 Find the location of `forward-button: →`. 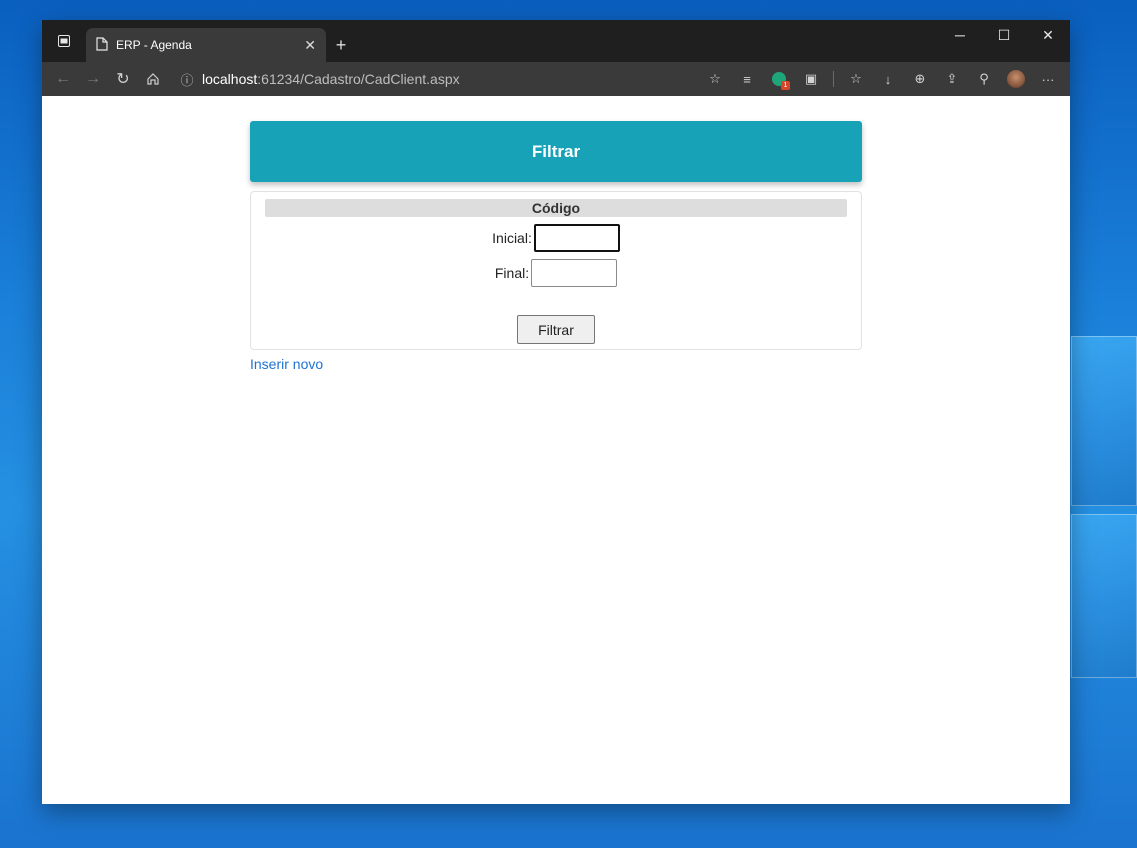

forward-button: → is located at coordinates (93, 79).